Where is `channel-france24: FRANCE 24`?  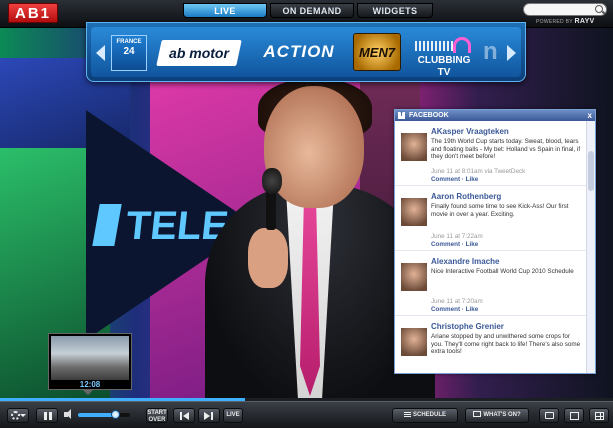 channel-france24: FRANCE 24 is located at coordinates (129, 53).